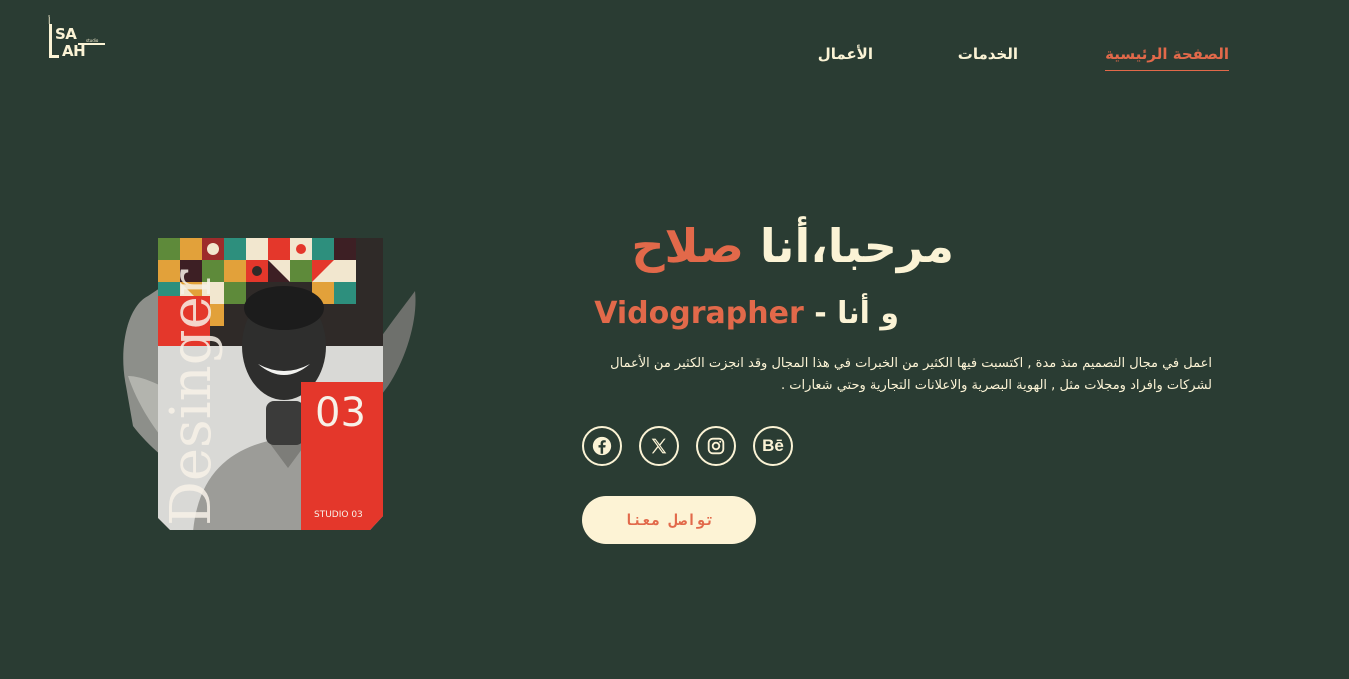 The image size is (1349, 679). What do you see at coordinates (845, 58) in the screenshot?
I see `nav-works-link: الأعمال` at bounding box center [845, 58].